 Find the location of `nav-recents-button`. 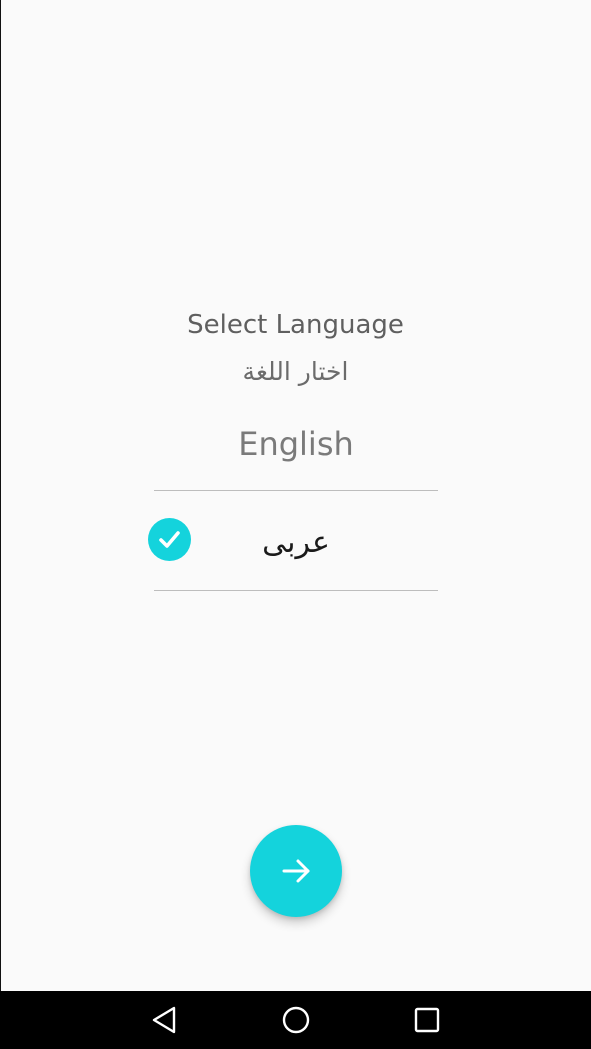

nav-recents-button is located at coordinates (427, 1020).